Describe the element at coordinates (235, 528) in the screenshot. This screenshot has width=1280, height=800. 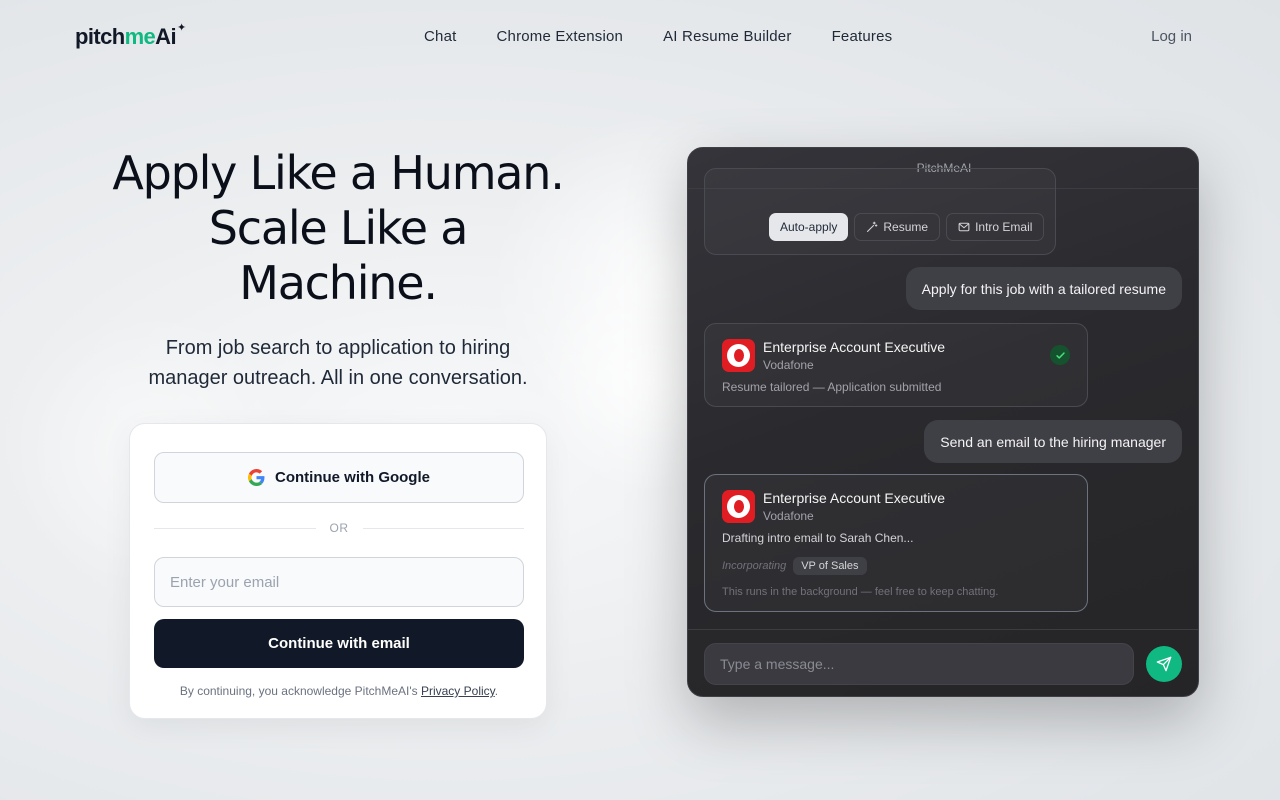
I see `divider-line-left` at that location.